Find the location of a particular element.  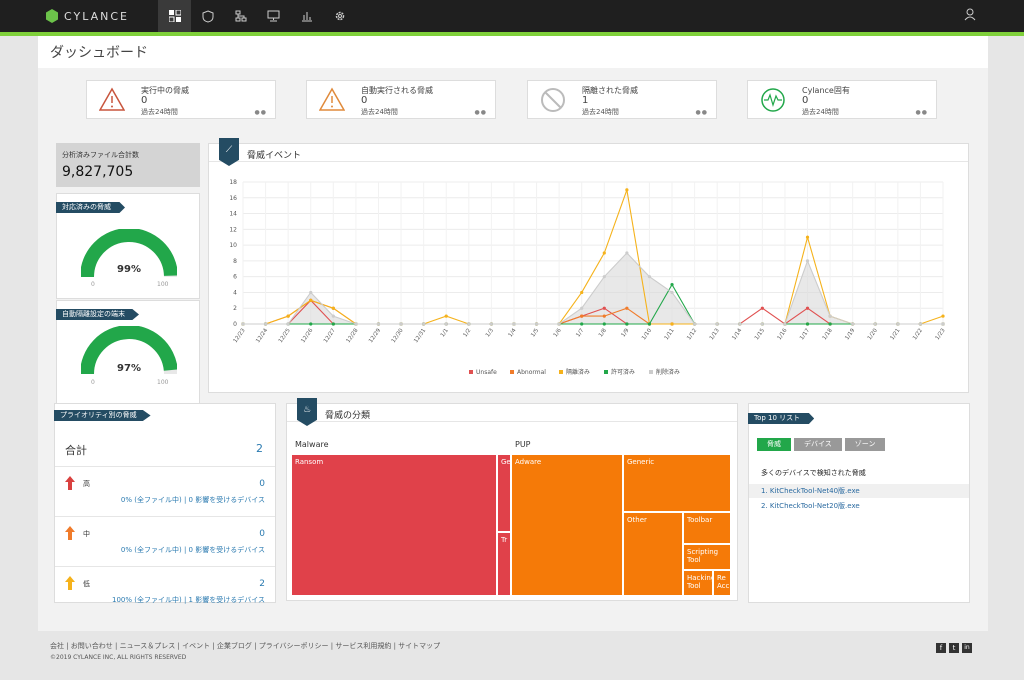

twitter-icon: t is located at coordinates (954, 648).